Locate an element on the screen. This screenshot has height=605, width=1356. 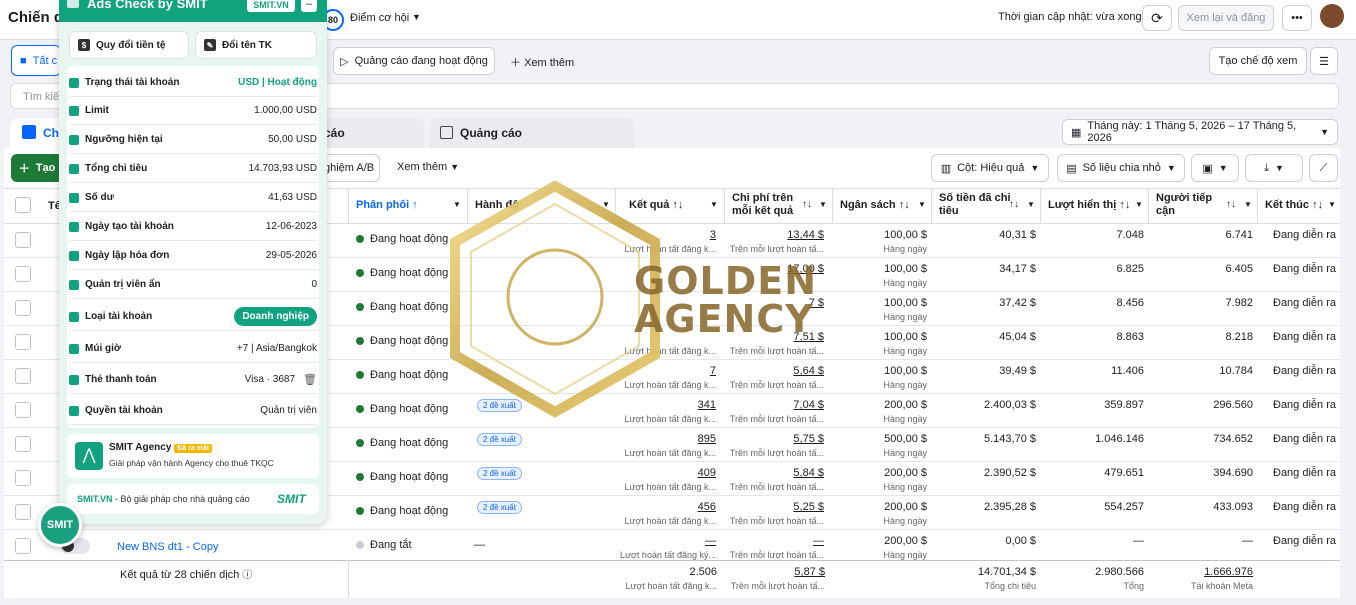
impressions-value: 7.048 is located at coordinates (1130, 235).